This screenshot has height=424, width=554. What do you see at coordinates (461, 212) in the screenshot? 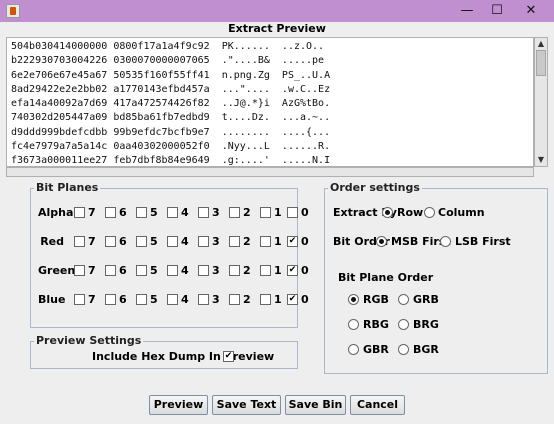
I see `extract-by-column-label: Column` at bounding box center [461, 212].